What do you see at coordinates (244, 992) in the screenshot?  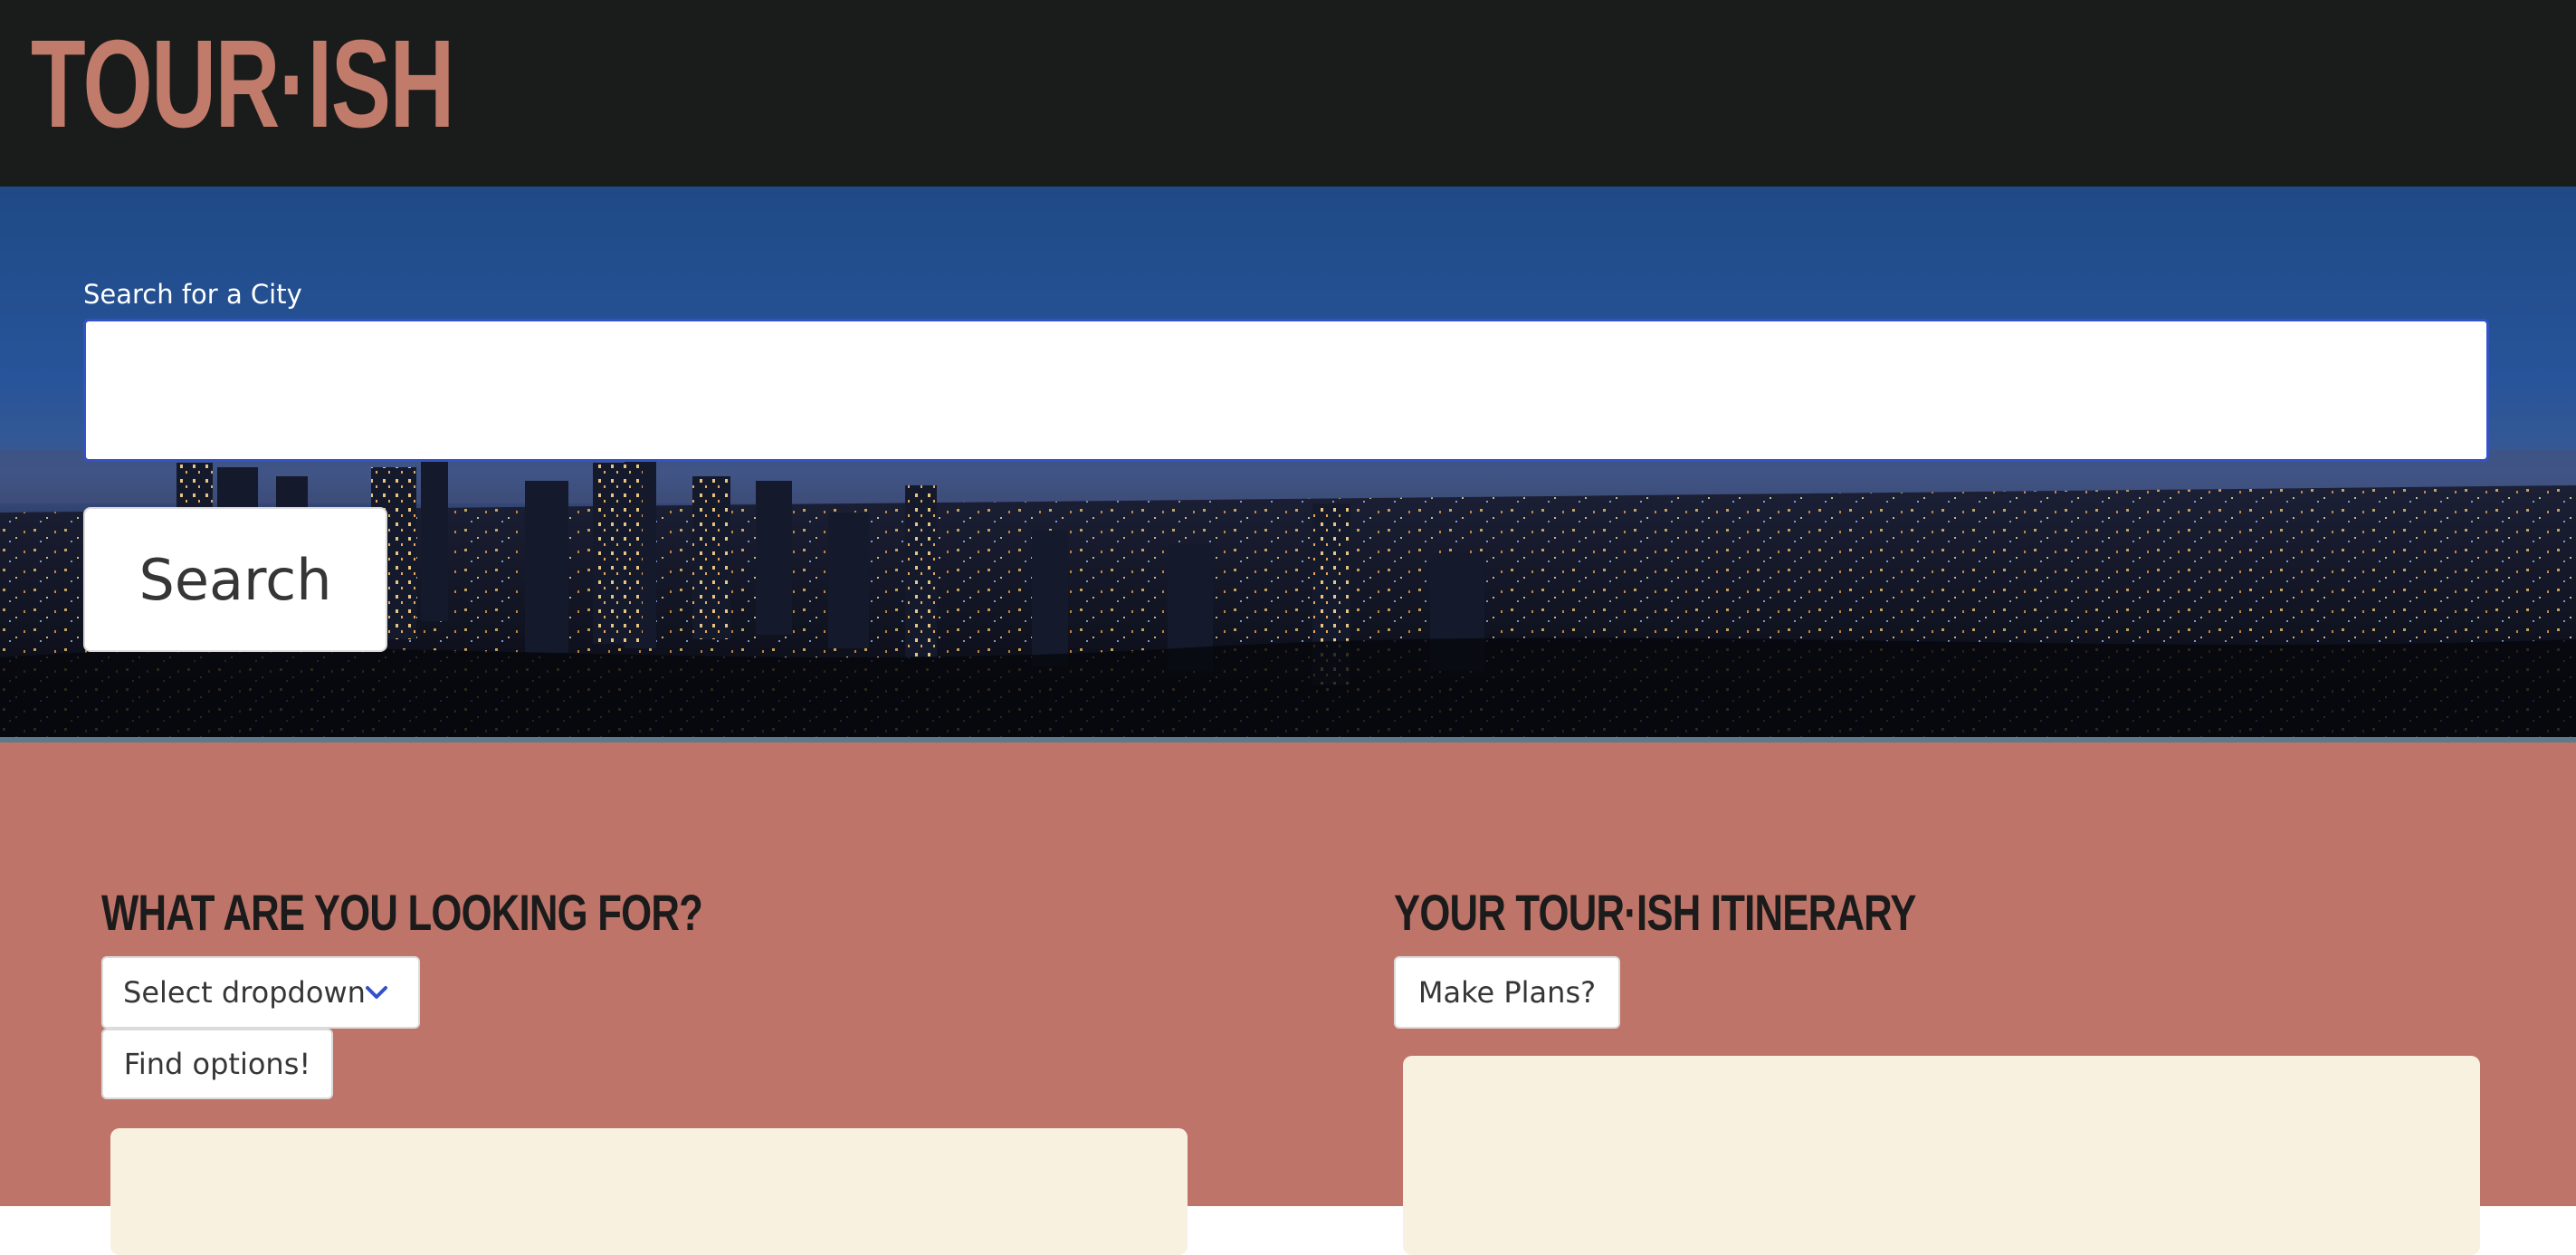 I see `dropdown-selected-label: Select dropdown` at bounding box center [244, 992].